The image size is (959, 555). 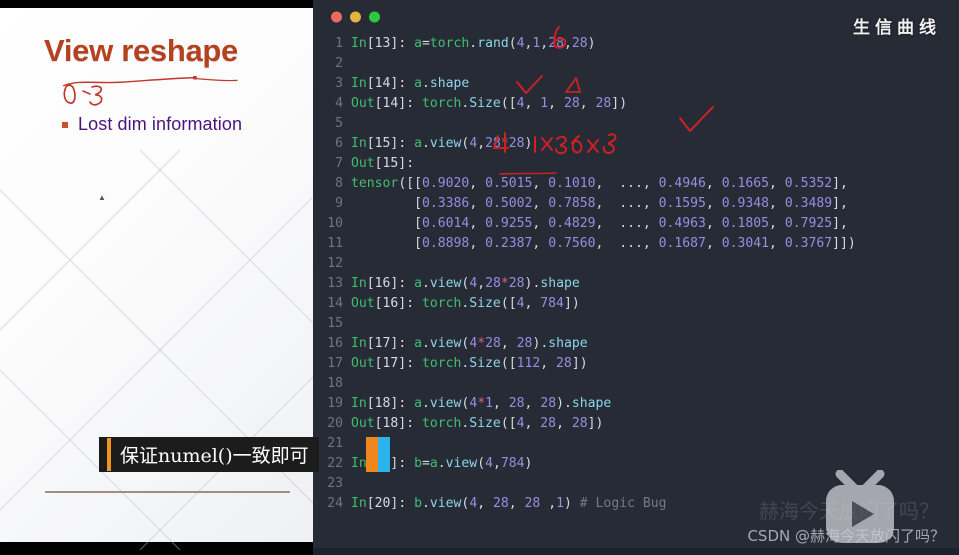 I want to click on terminal-line: 18, so click(x=636, y=384).